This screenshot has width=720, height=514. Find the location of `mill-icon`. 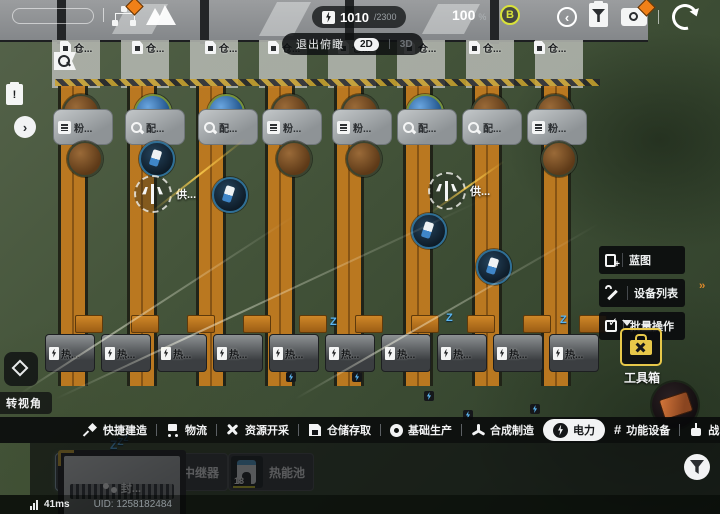

mill-icon is located at coordinates (273, 127).